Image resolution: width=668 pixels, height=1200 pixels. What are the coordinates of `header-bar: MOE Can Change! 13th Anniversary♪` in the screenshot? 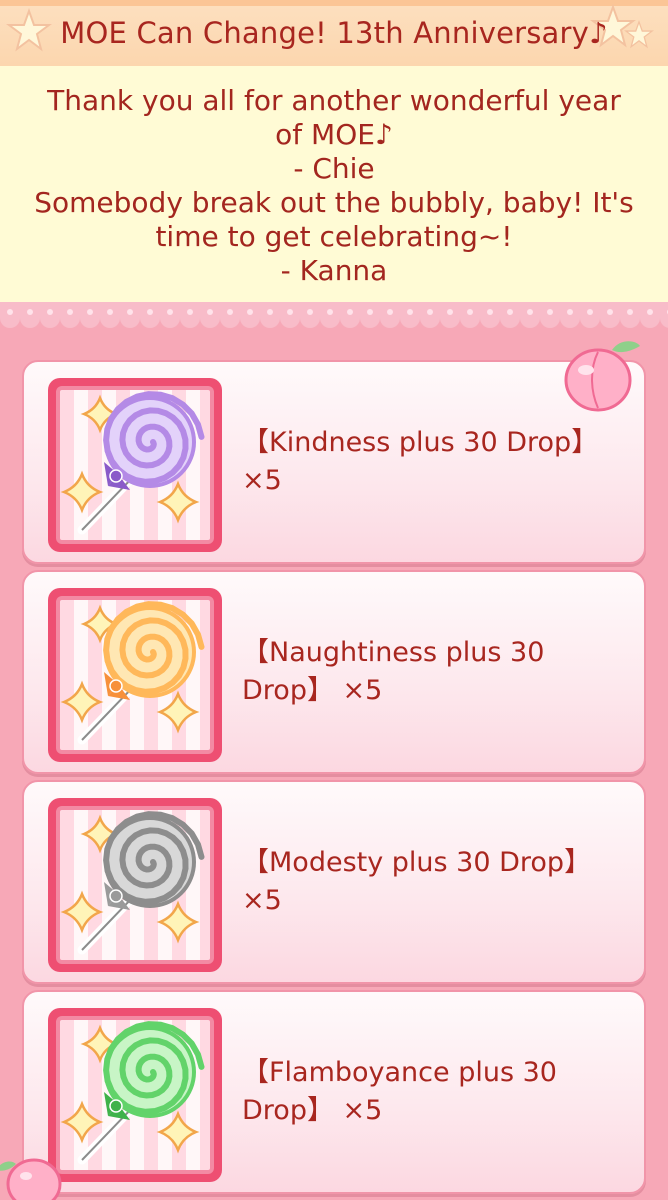 It's located at (334, 33).